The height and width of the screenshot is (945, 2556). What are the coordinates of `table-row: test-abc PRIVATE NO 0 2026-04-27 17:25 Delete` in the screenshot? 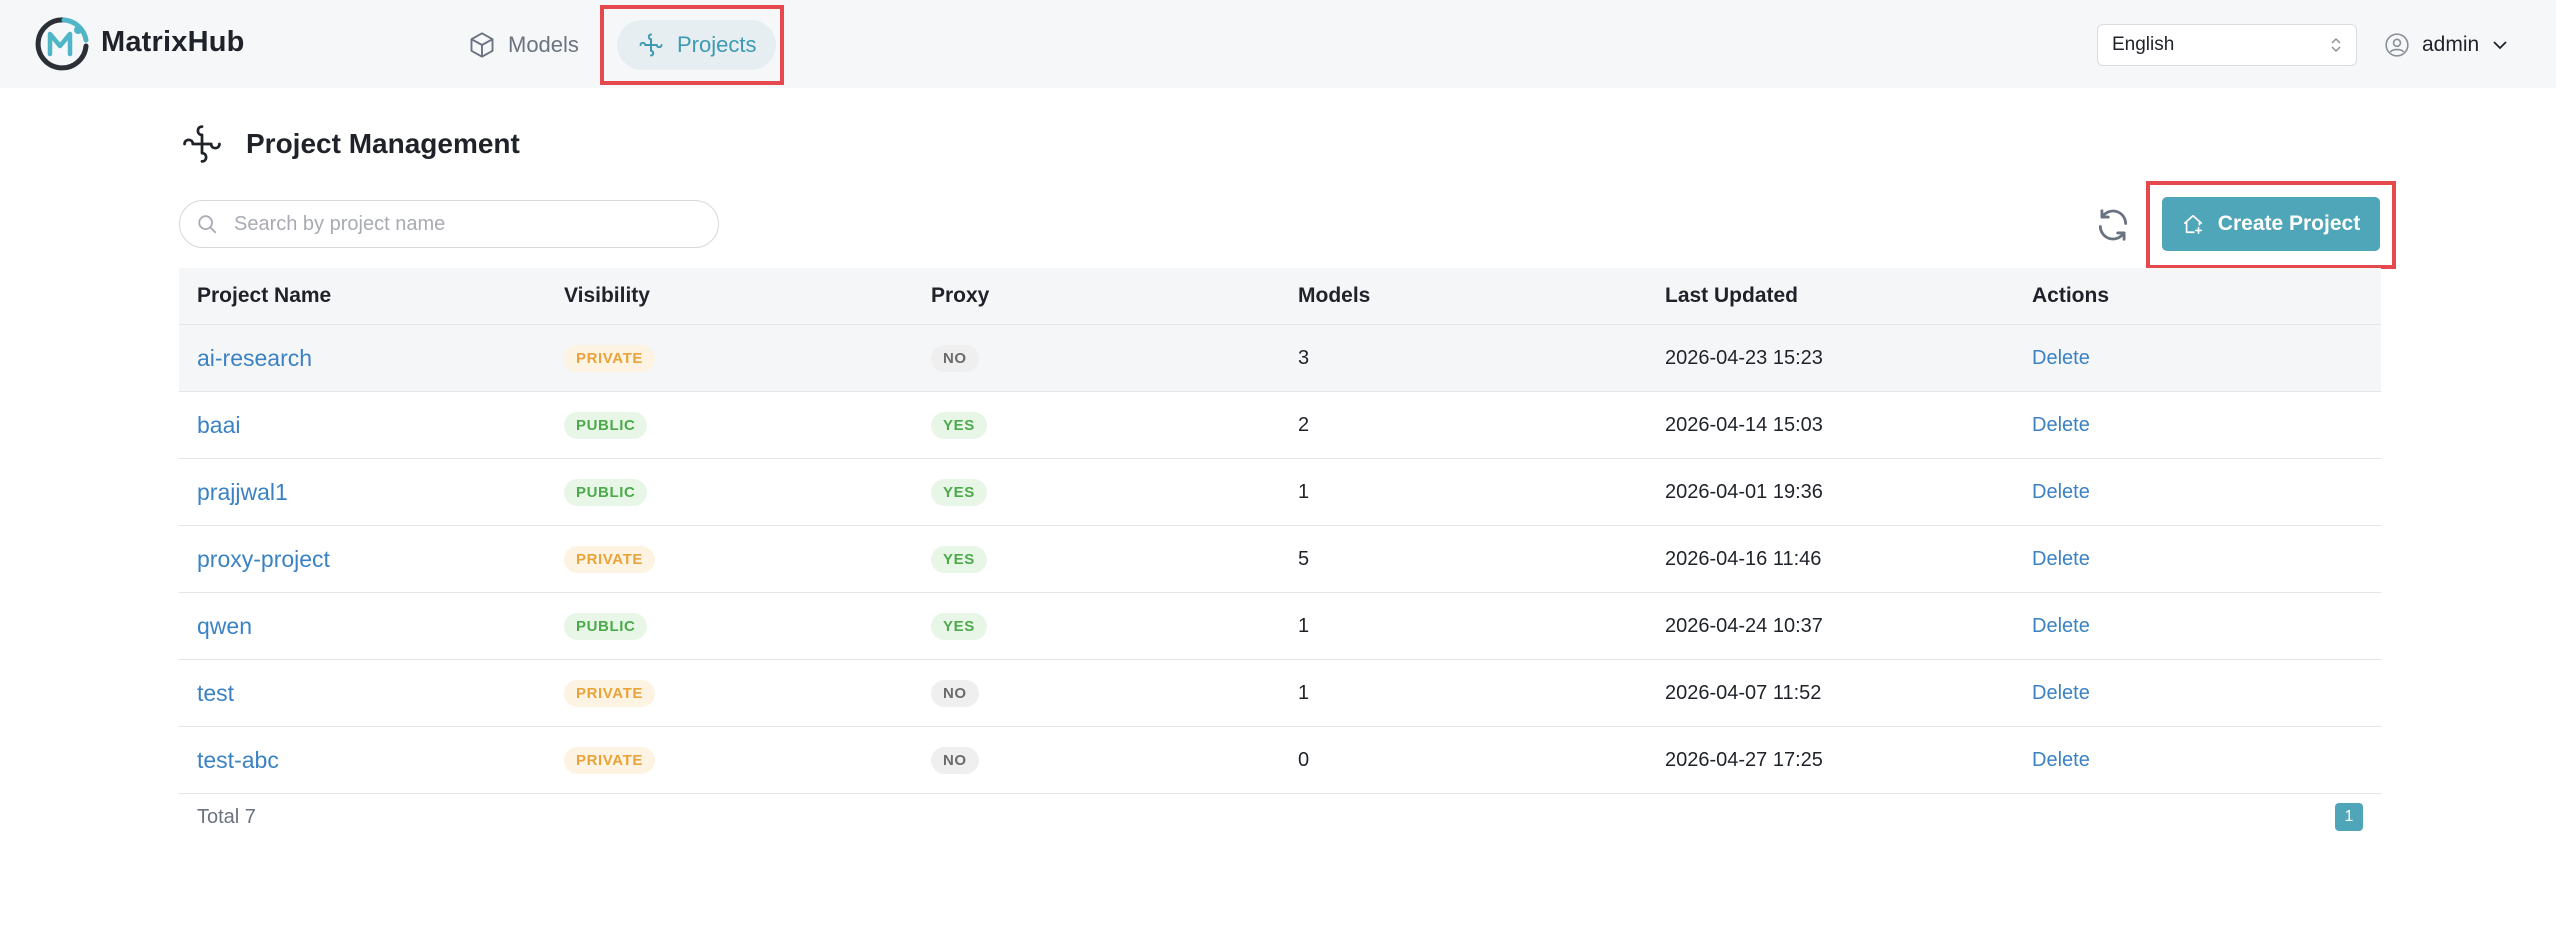 It's located at (1280, 760).